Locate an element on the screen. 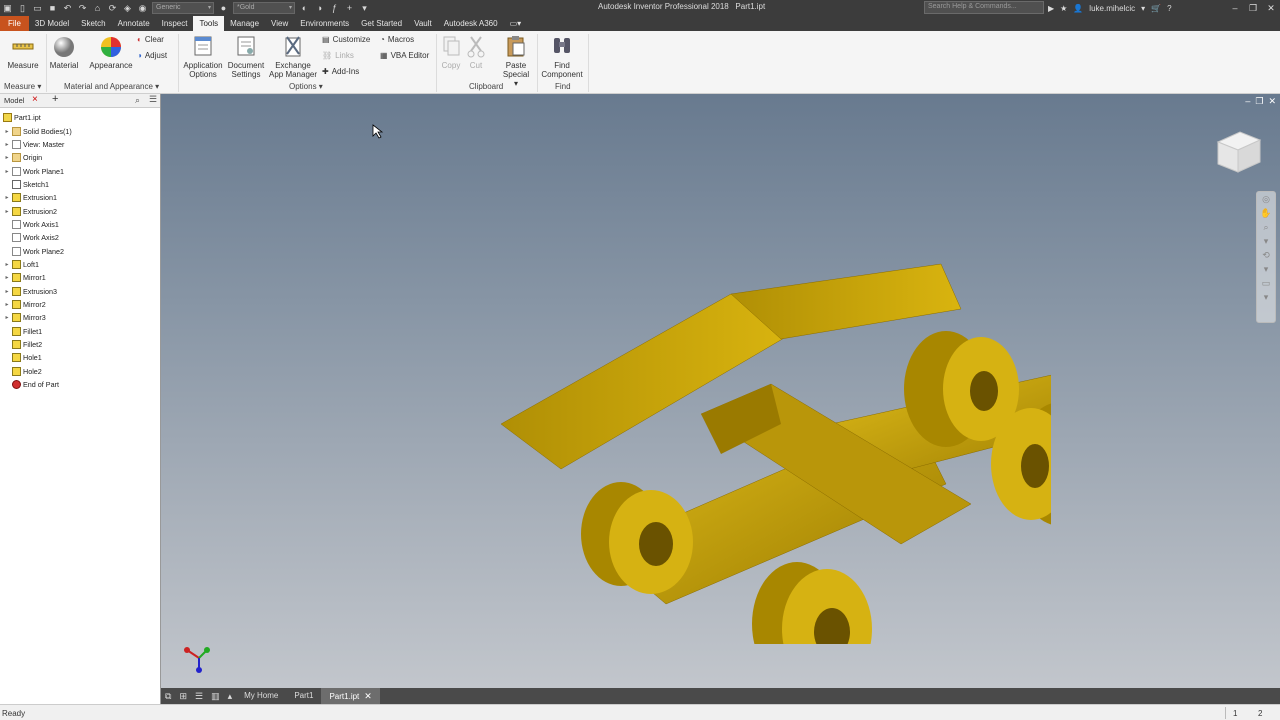  tree-node: Fillet1 is located at coordinates (80, 331).